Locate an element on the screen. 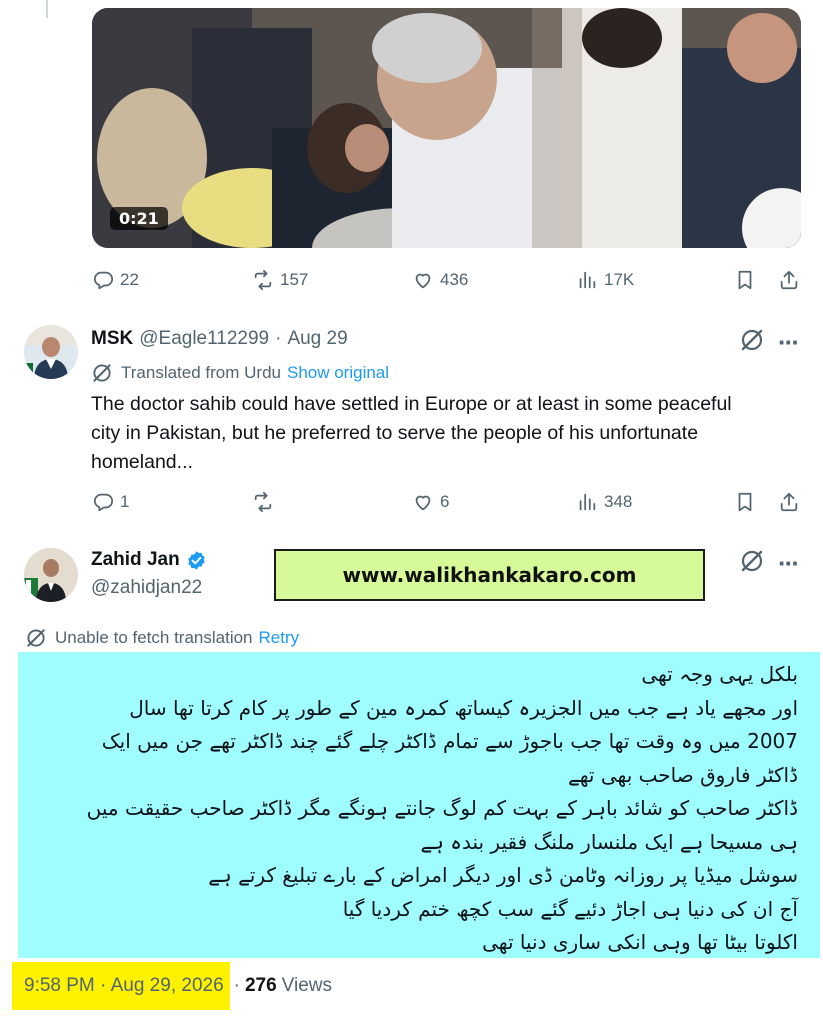 This screenshot has width=823, height=1024. translation-error-notice: Unable to fetch translation Retry is located at coordinates (162, 638).